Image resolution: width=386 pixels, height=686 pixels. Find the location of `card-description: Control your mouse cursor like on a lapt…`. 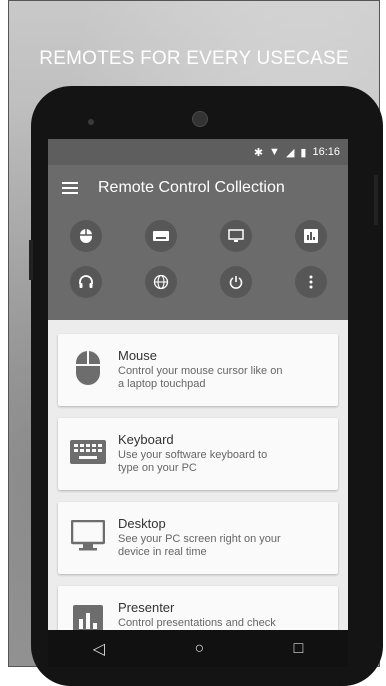

card-description: Control your mouse cursor like on a lapt… is located at coordinates (200, 377).